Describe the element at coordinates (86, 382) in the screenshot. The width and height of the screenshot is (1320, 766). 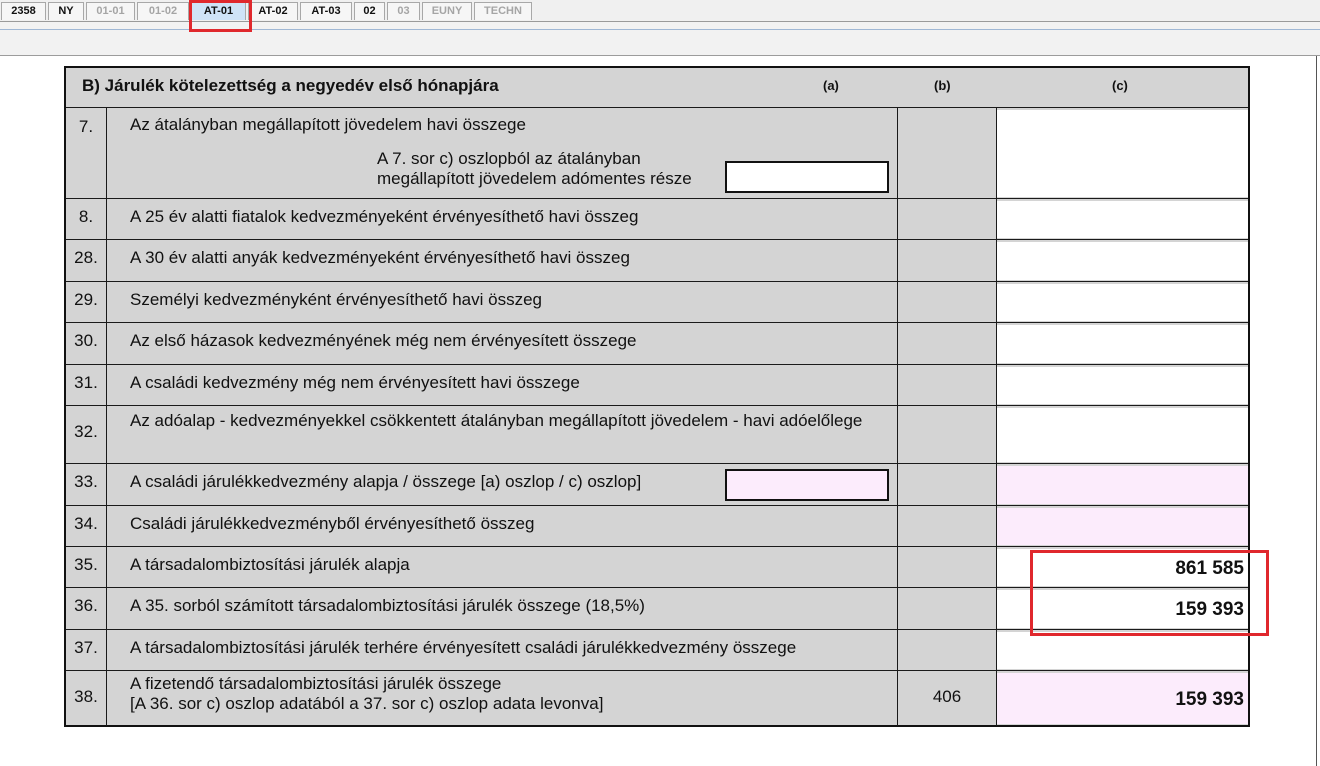
I see `row-number: 31.` at that location.